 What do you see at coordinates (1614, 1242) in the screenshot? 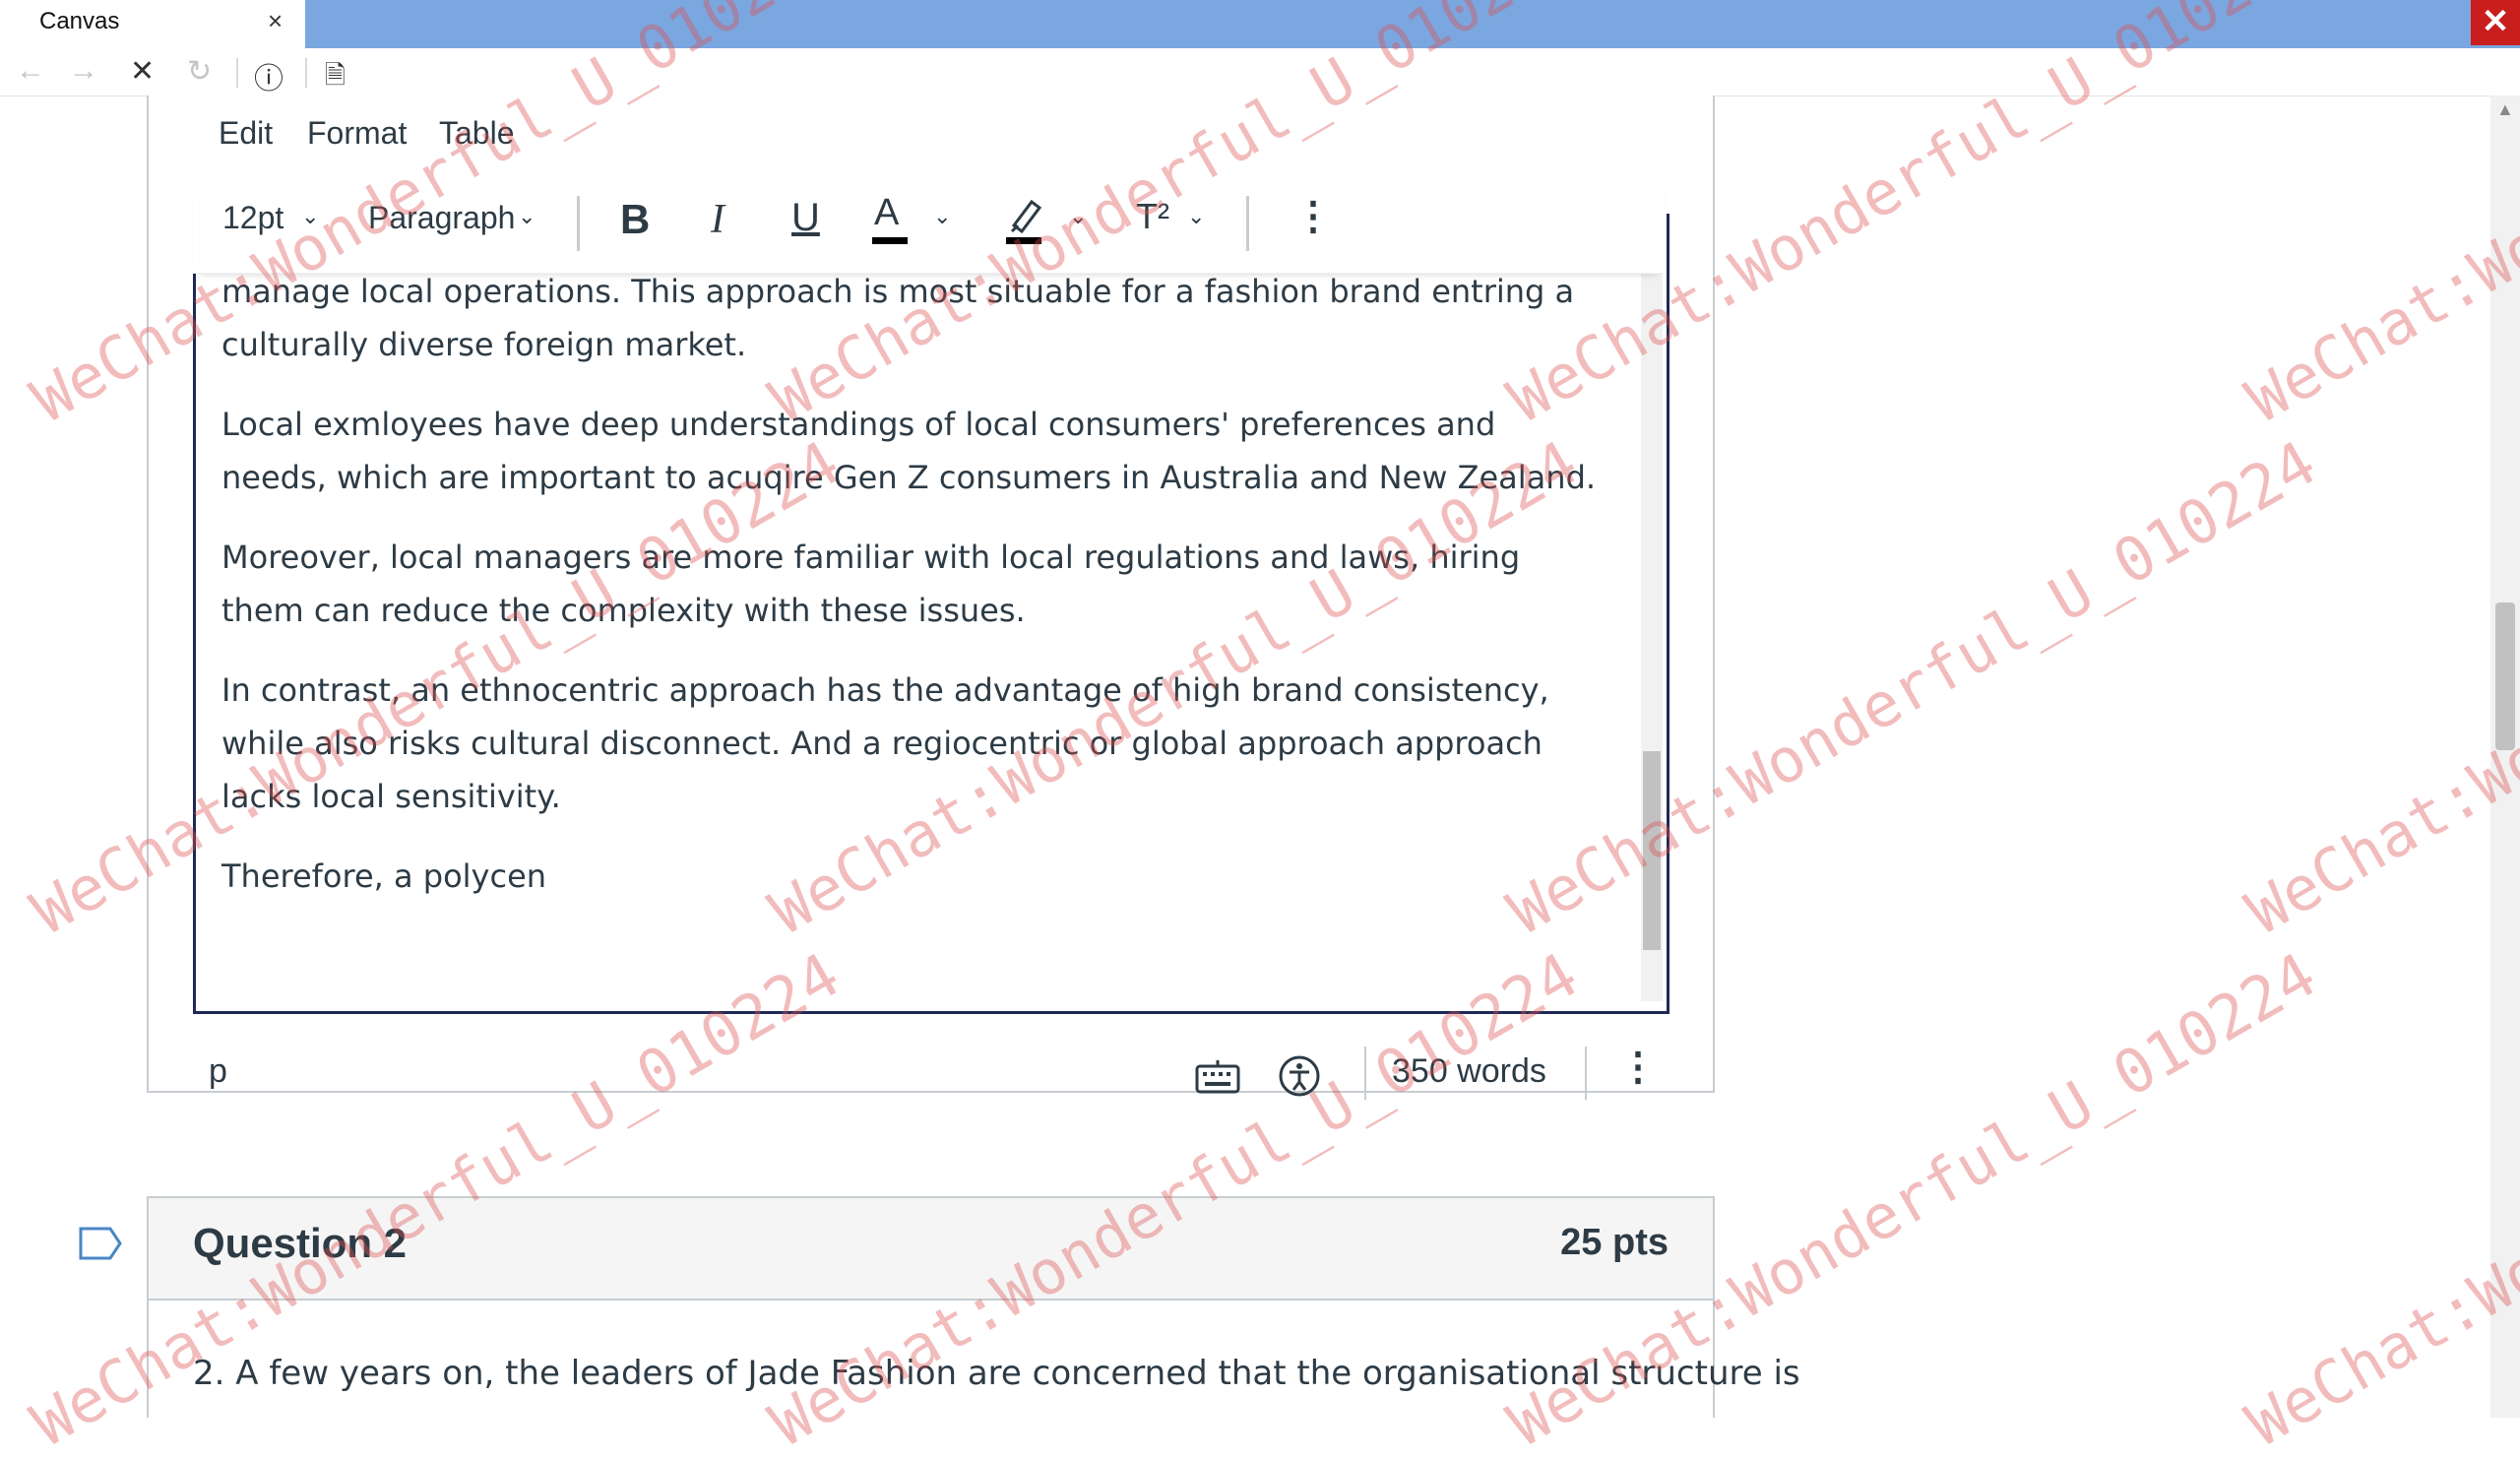
I see `question-points: 25 pts` at bounding box center [1614, 1242].